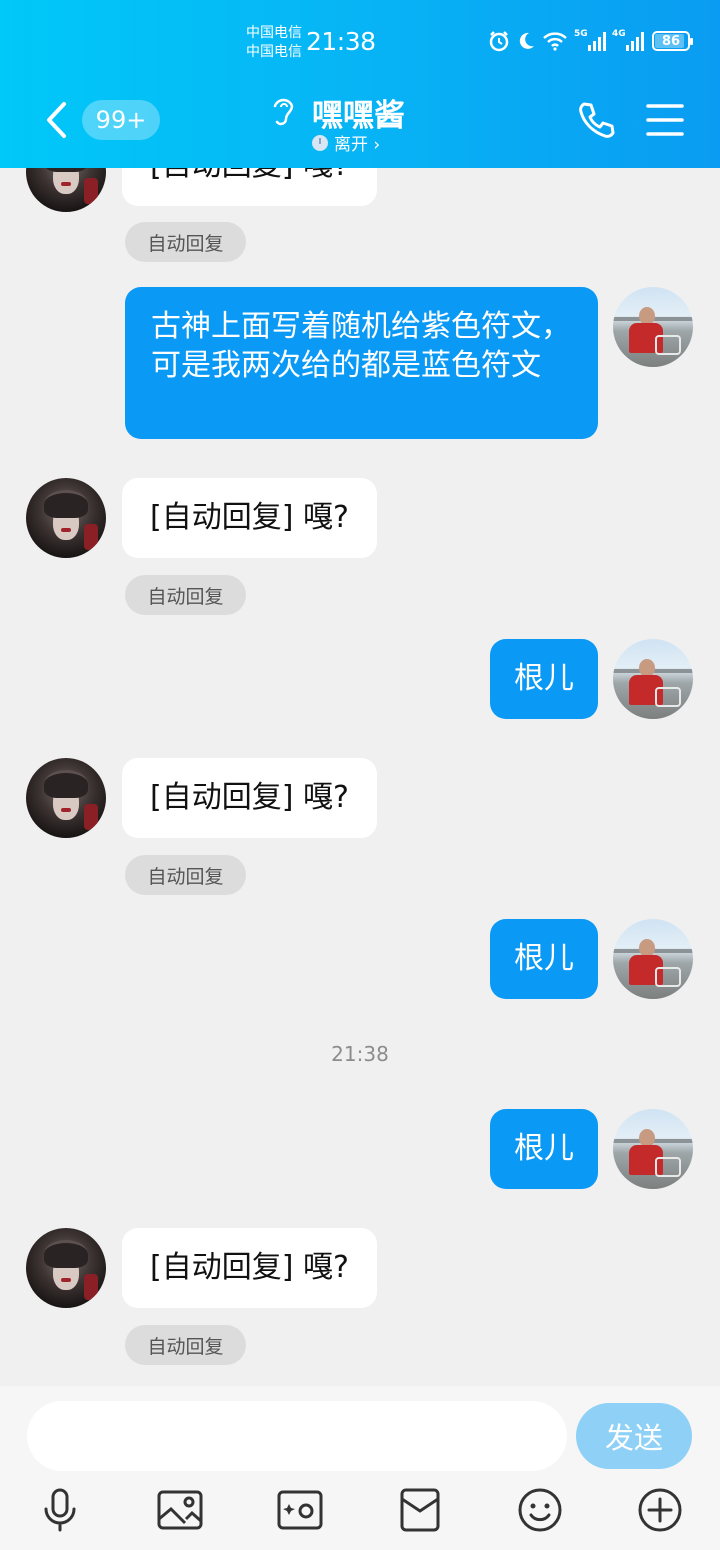  I want to click on send-button: 发送, so click(634, 1436).